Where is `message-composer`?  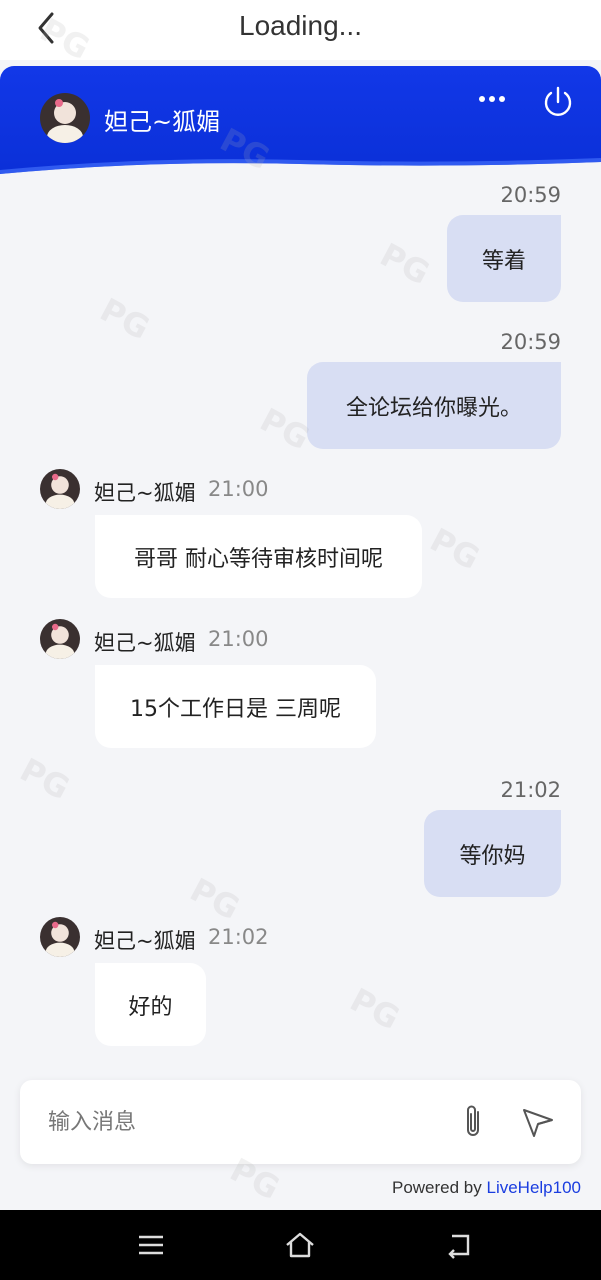 message-composer is located at coordinates (300, 1122).